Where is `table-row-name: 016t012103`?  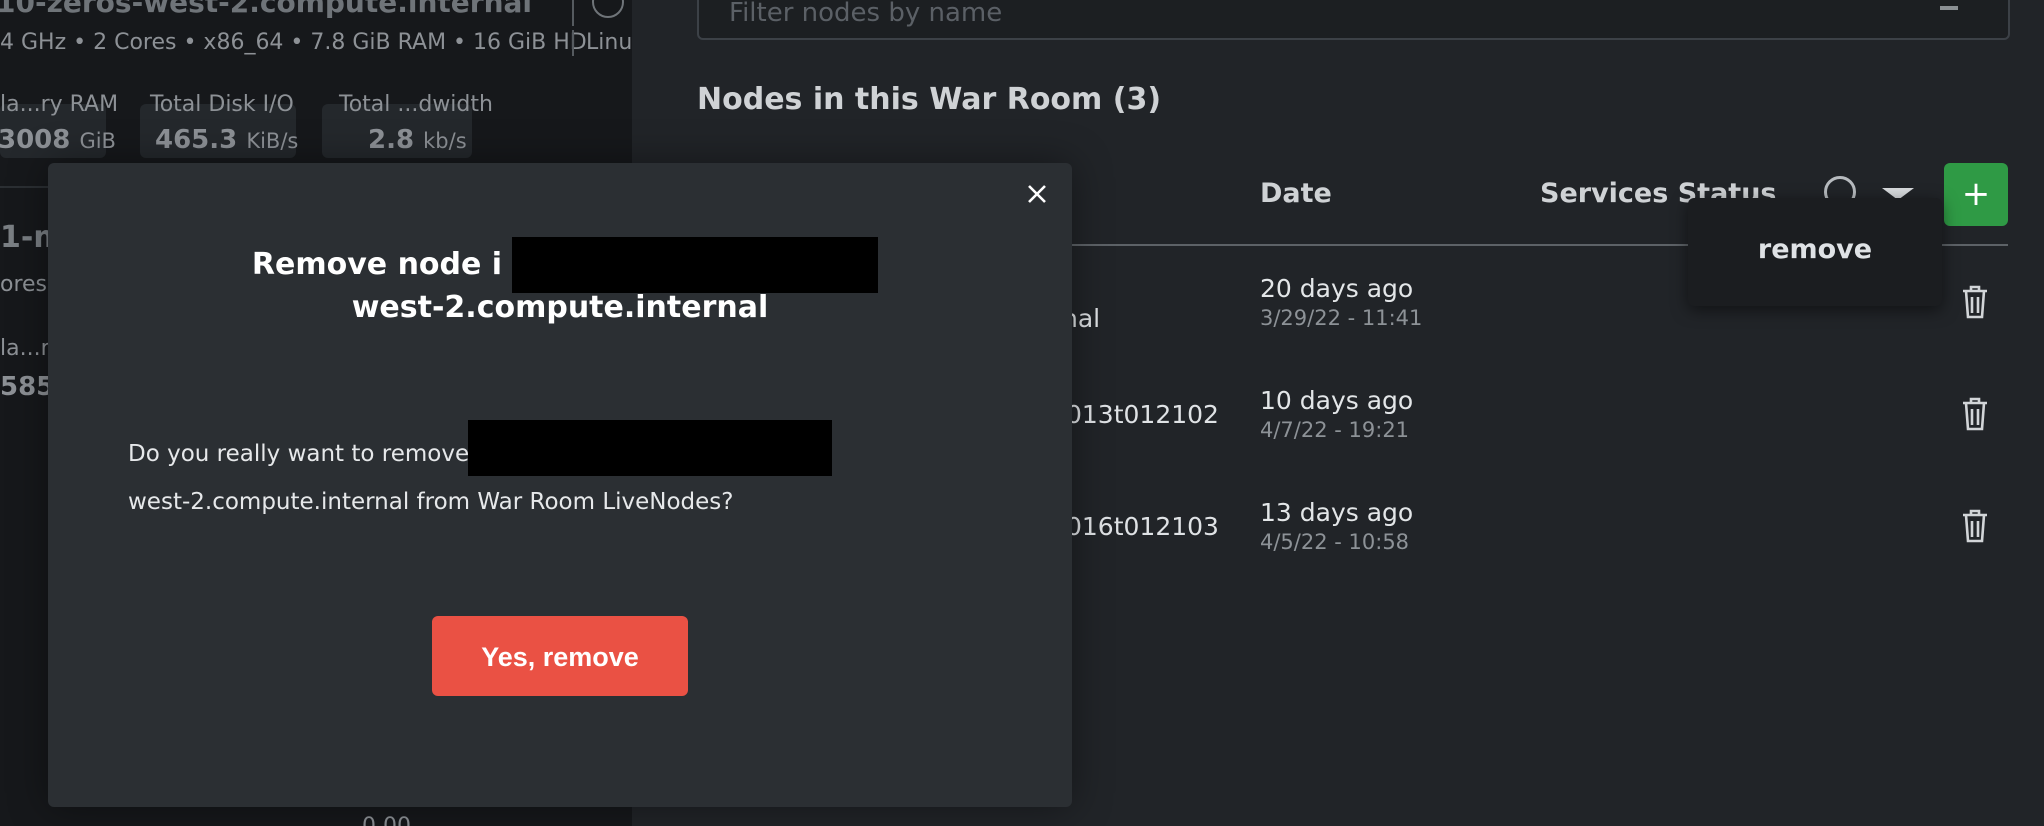 table-row-name: 016t012103 is located at coordinates (1142, 526).